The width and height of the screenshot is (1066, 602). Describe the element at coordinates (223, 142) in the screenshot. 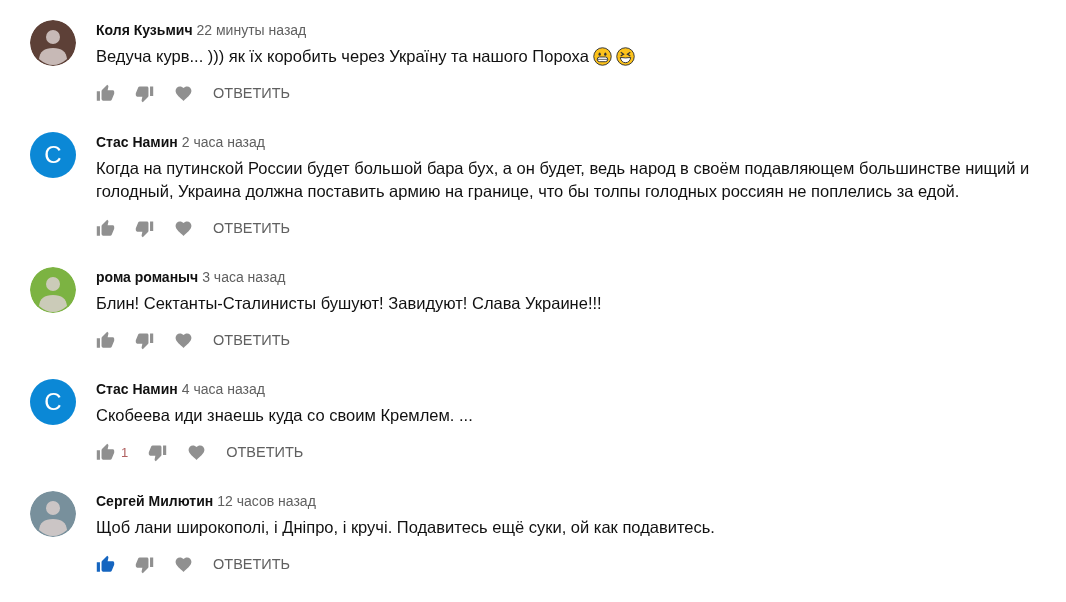

I see `comment-time: 2 часа назад` at that location.